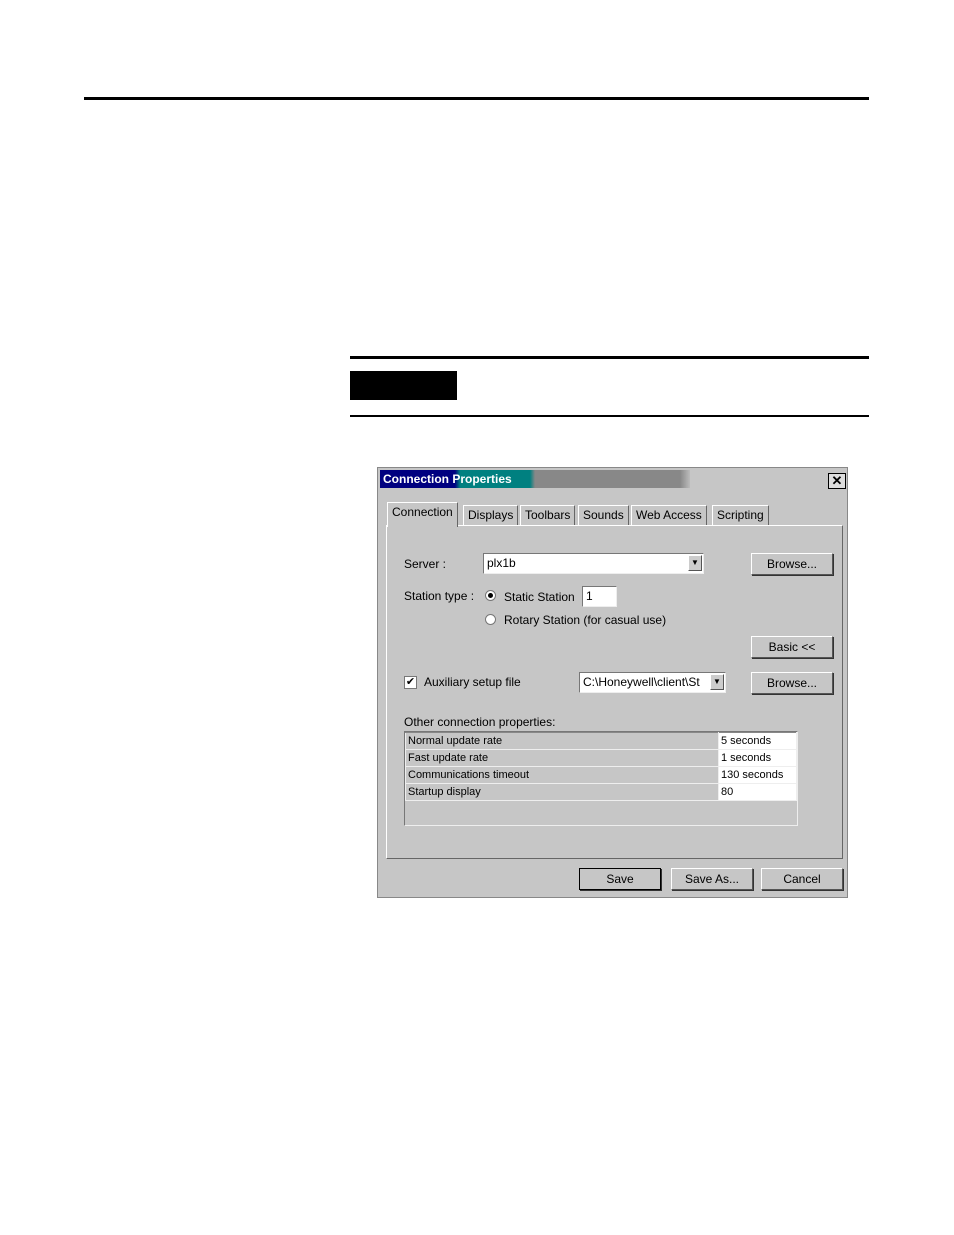 This screenshot has height=1235, width=954. What do you see at coordinates (620, 879) in the screenshot?
I see `save-button: Save` at bounding box center [620, 879].